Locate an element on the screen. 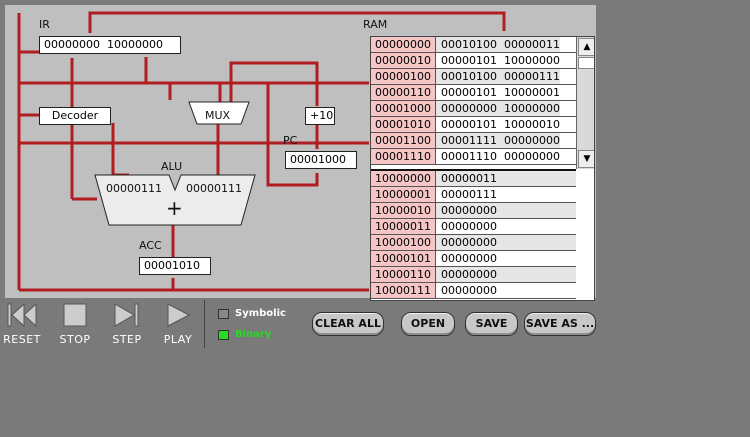 The image size is (750, 437). pc-label: PC is located at coordinates (290, 140).